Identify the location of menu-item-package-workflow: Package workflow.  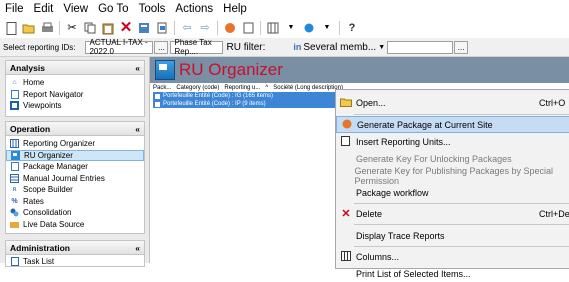
(452, 192).